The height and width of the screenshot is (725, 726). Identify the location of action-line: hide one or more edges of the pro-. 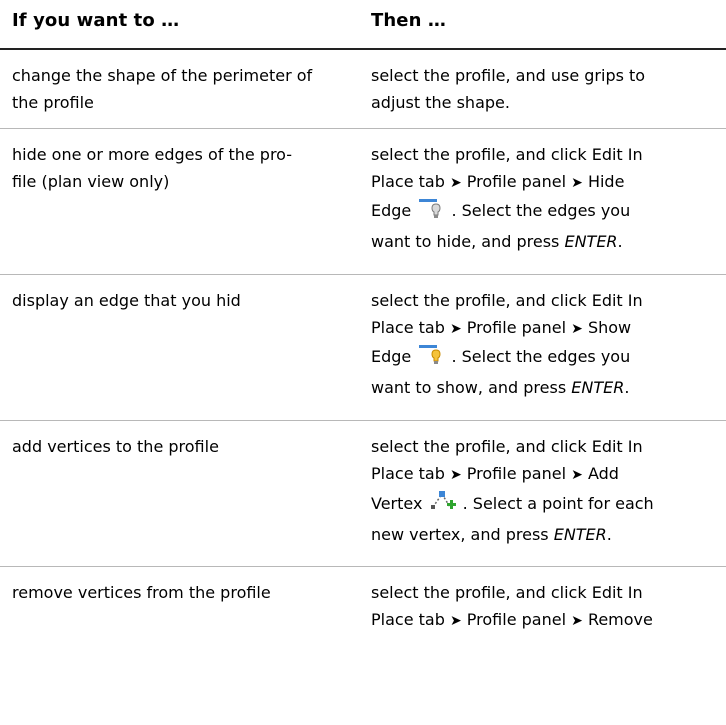
(152, 154).